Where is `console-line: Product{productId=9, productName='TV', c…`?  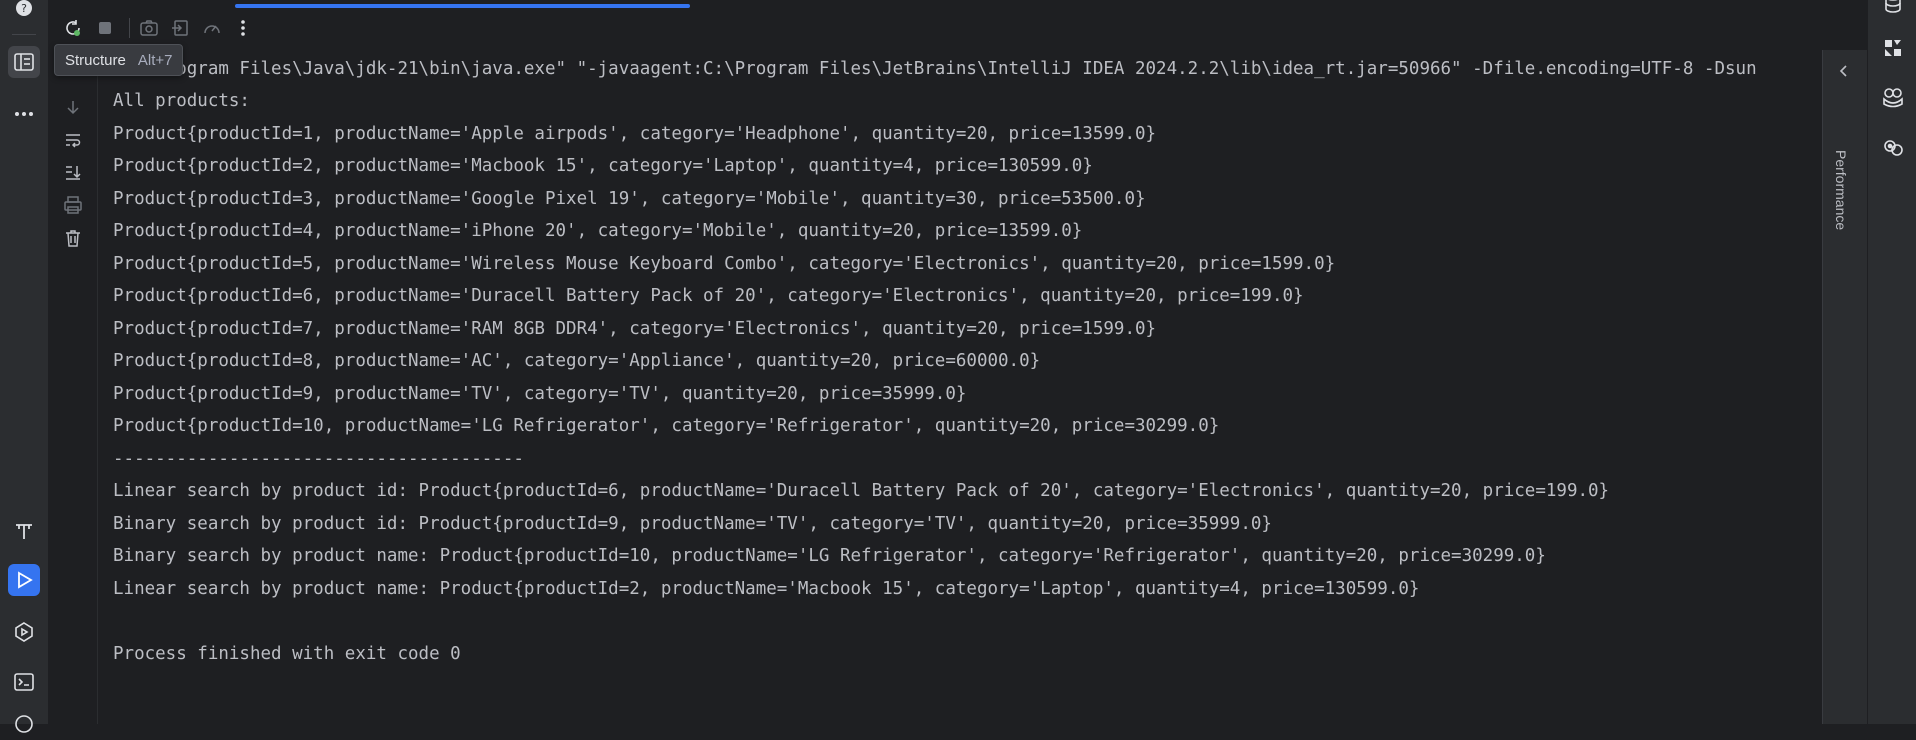 console-line: Product{productId=9, productName='TV', c… is located at coordinates (540, 394).